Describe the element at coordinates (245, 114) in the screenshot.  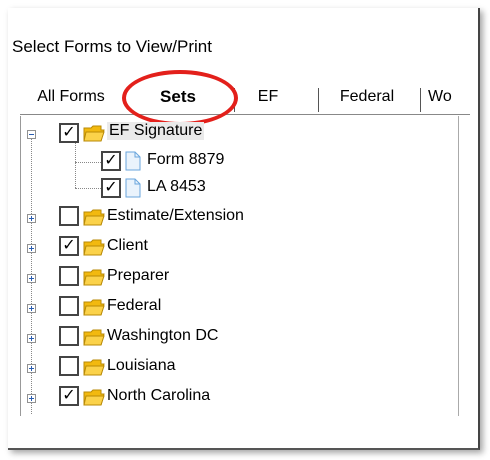
I see `tab-underline` at that location.